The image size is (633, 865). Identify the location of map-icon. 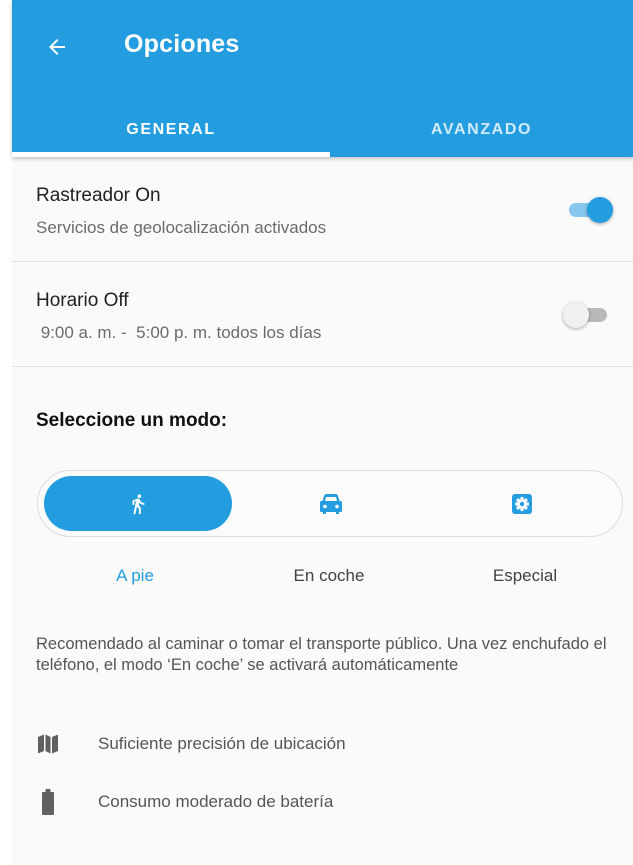
(48, 744).